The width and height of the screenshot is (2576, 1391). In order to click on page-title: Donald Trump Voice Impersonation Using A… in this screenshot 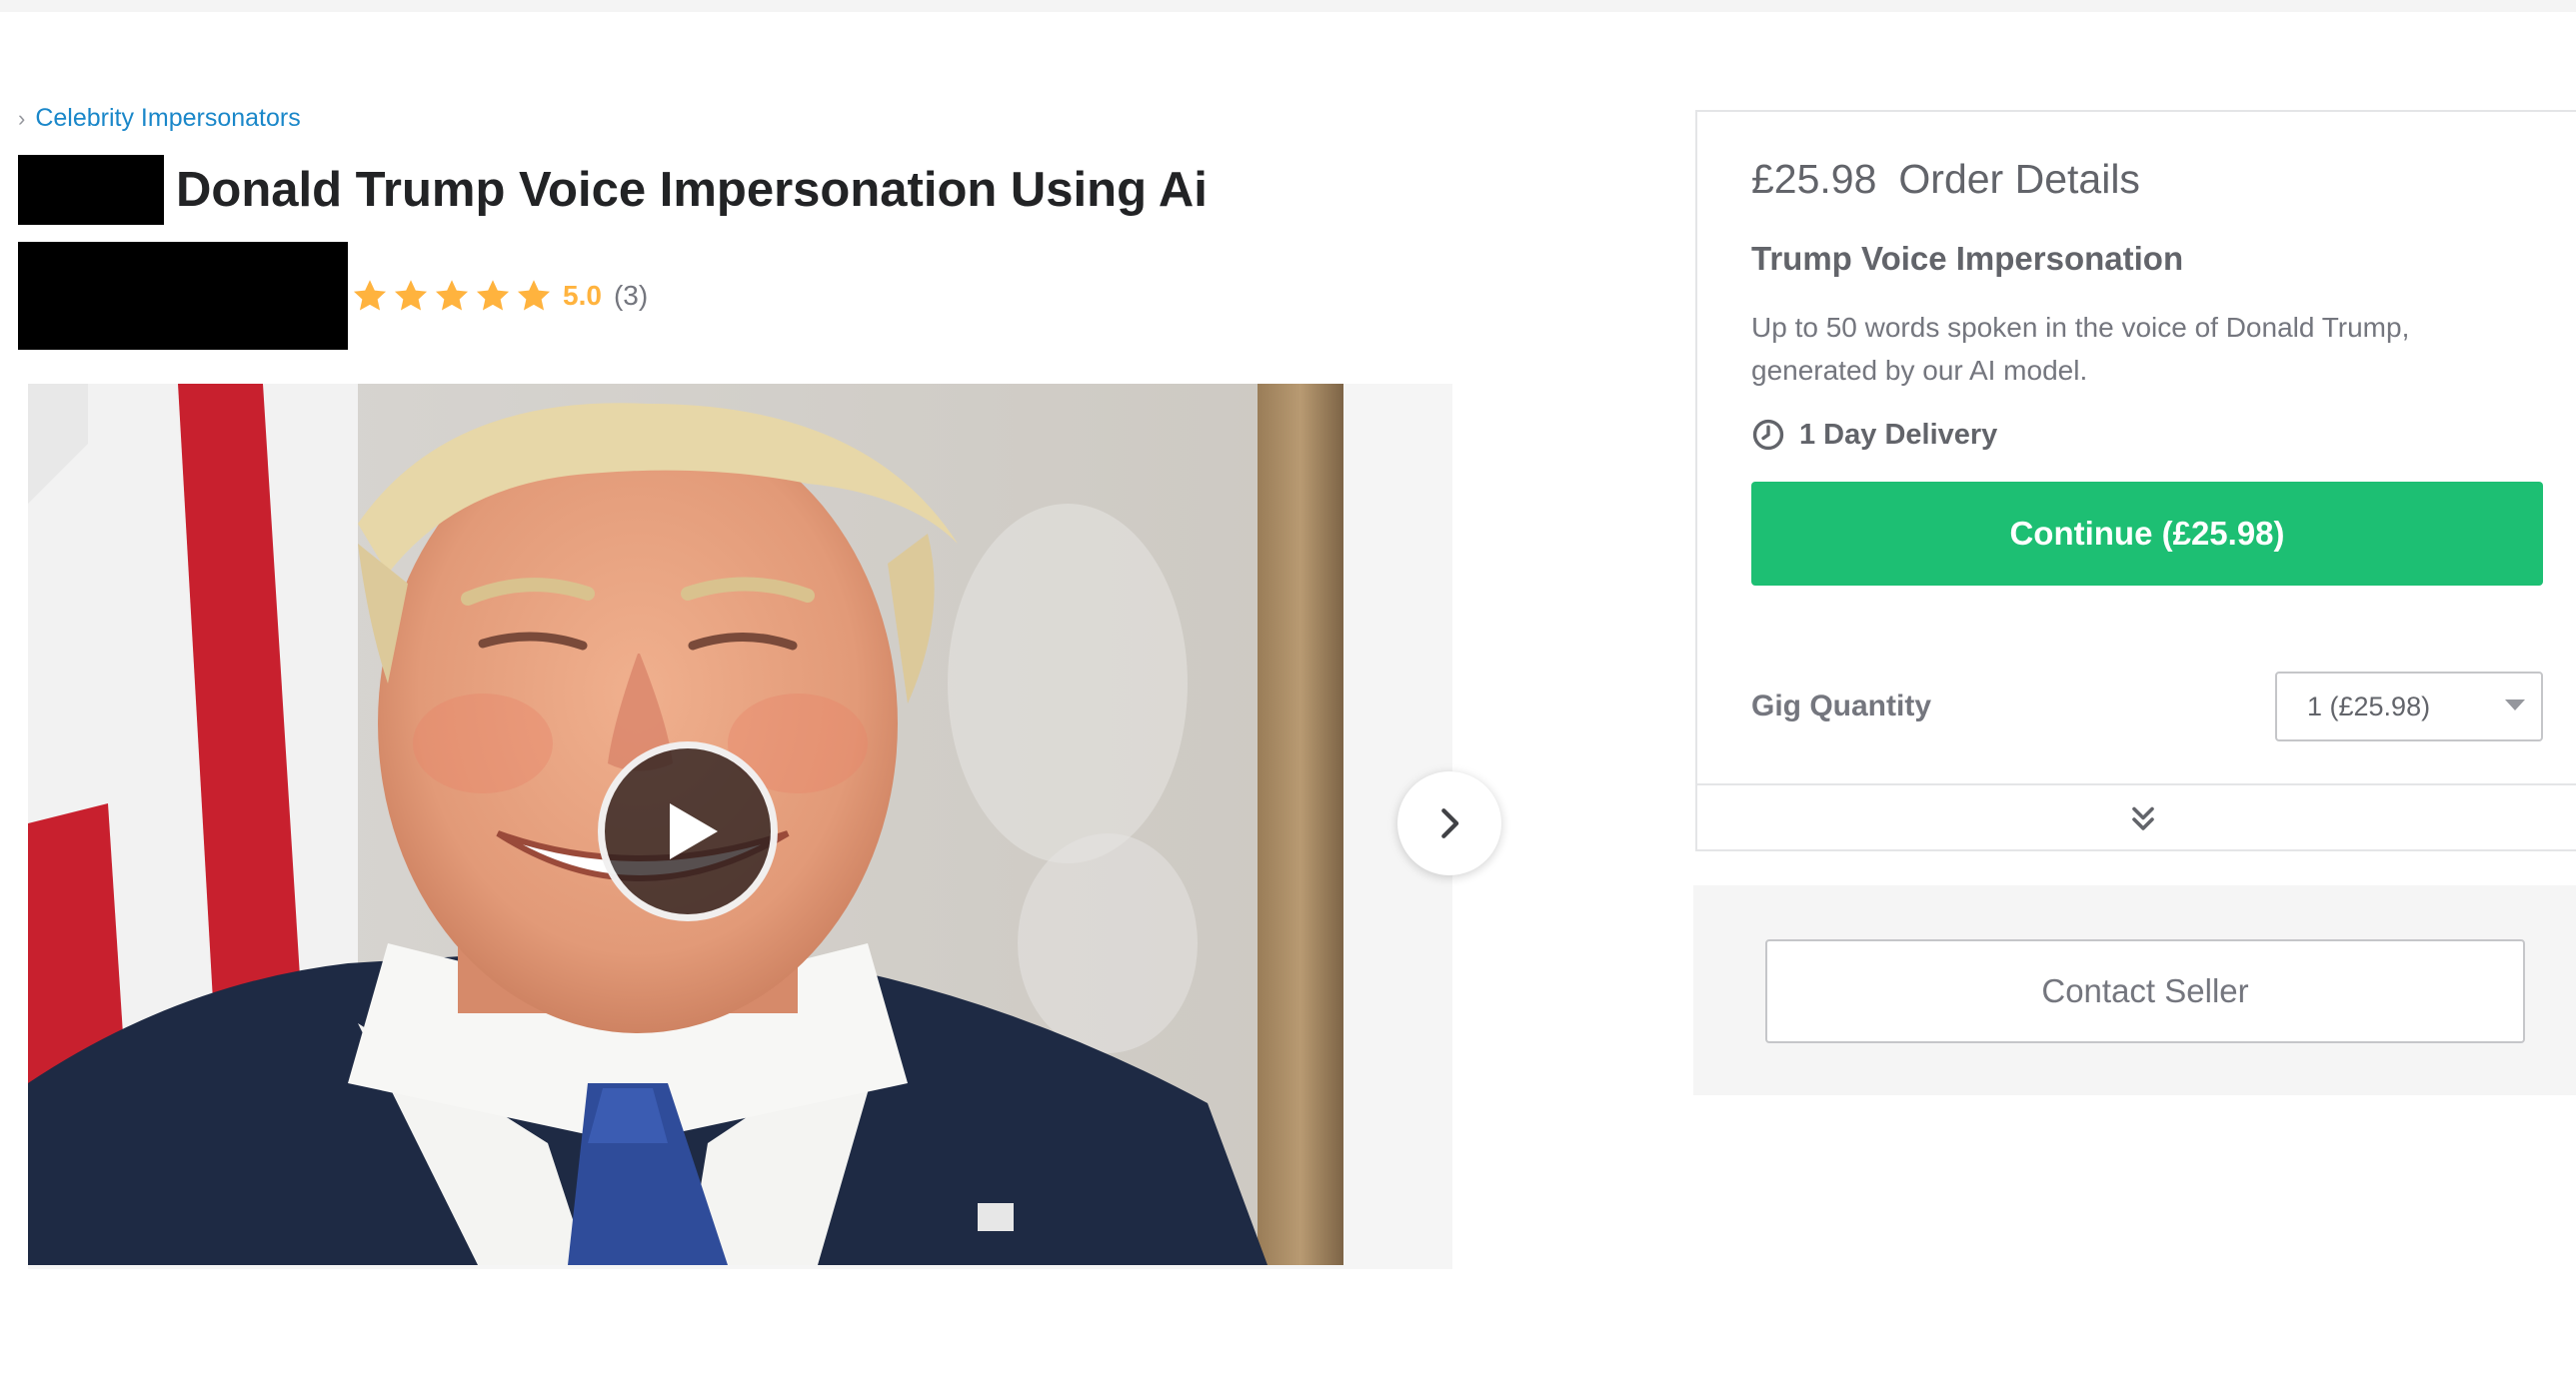, I will do `click(692, 190)`.